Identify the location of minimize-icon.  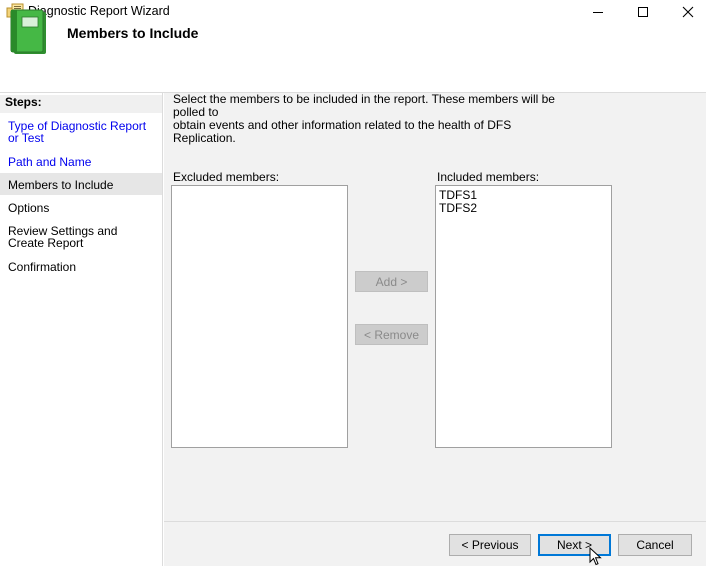
(598, 12).